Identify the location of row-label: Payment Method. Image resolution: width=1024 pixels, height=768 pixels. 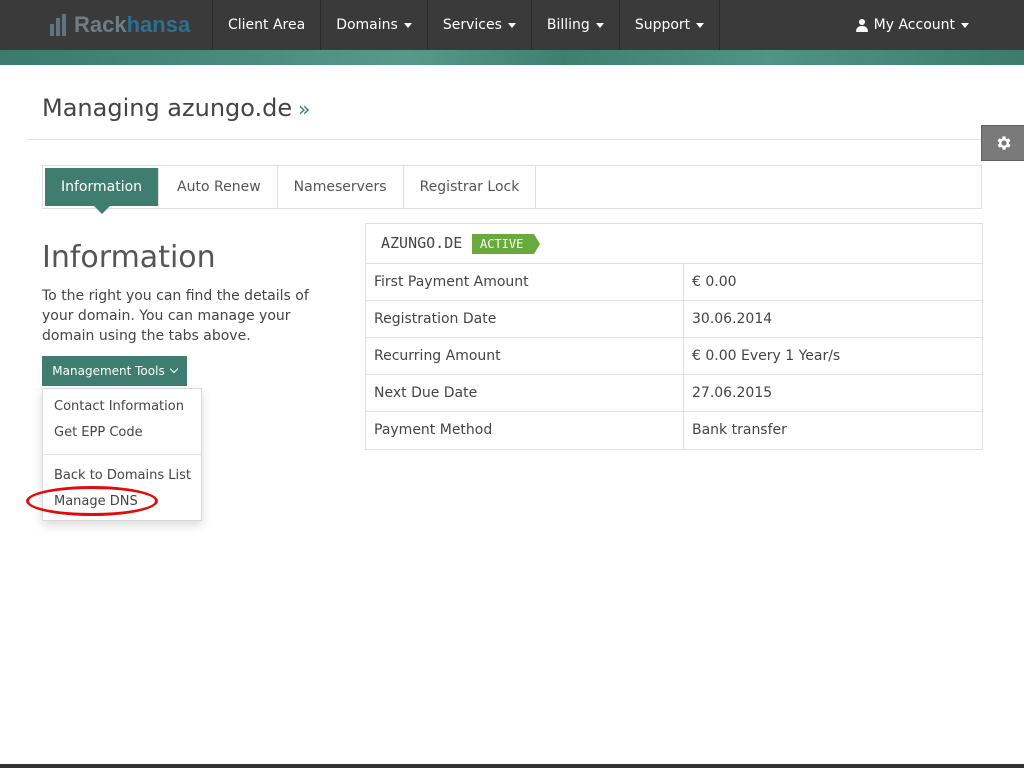
(433, 430).